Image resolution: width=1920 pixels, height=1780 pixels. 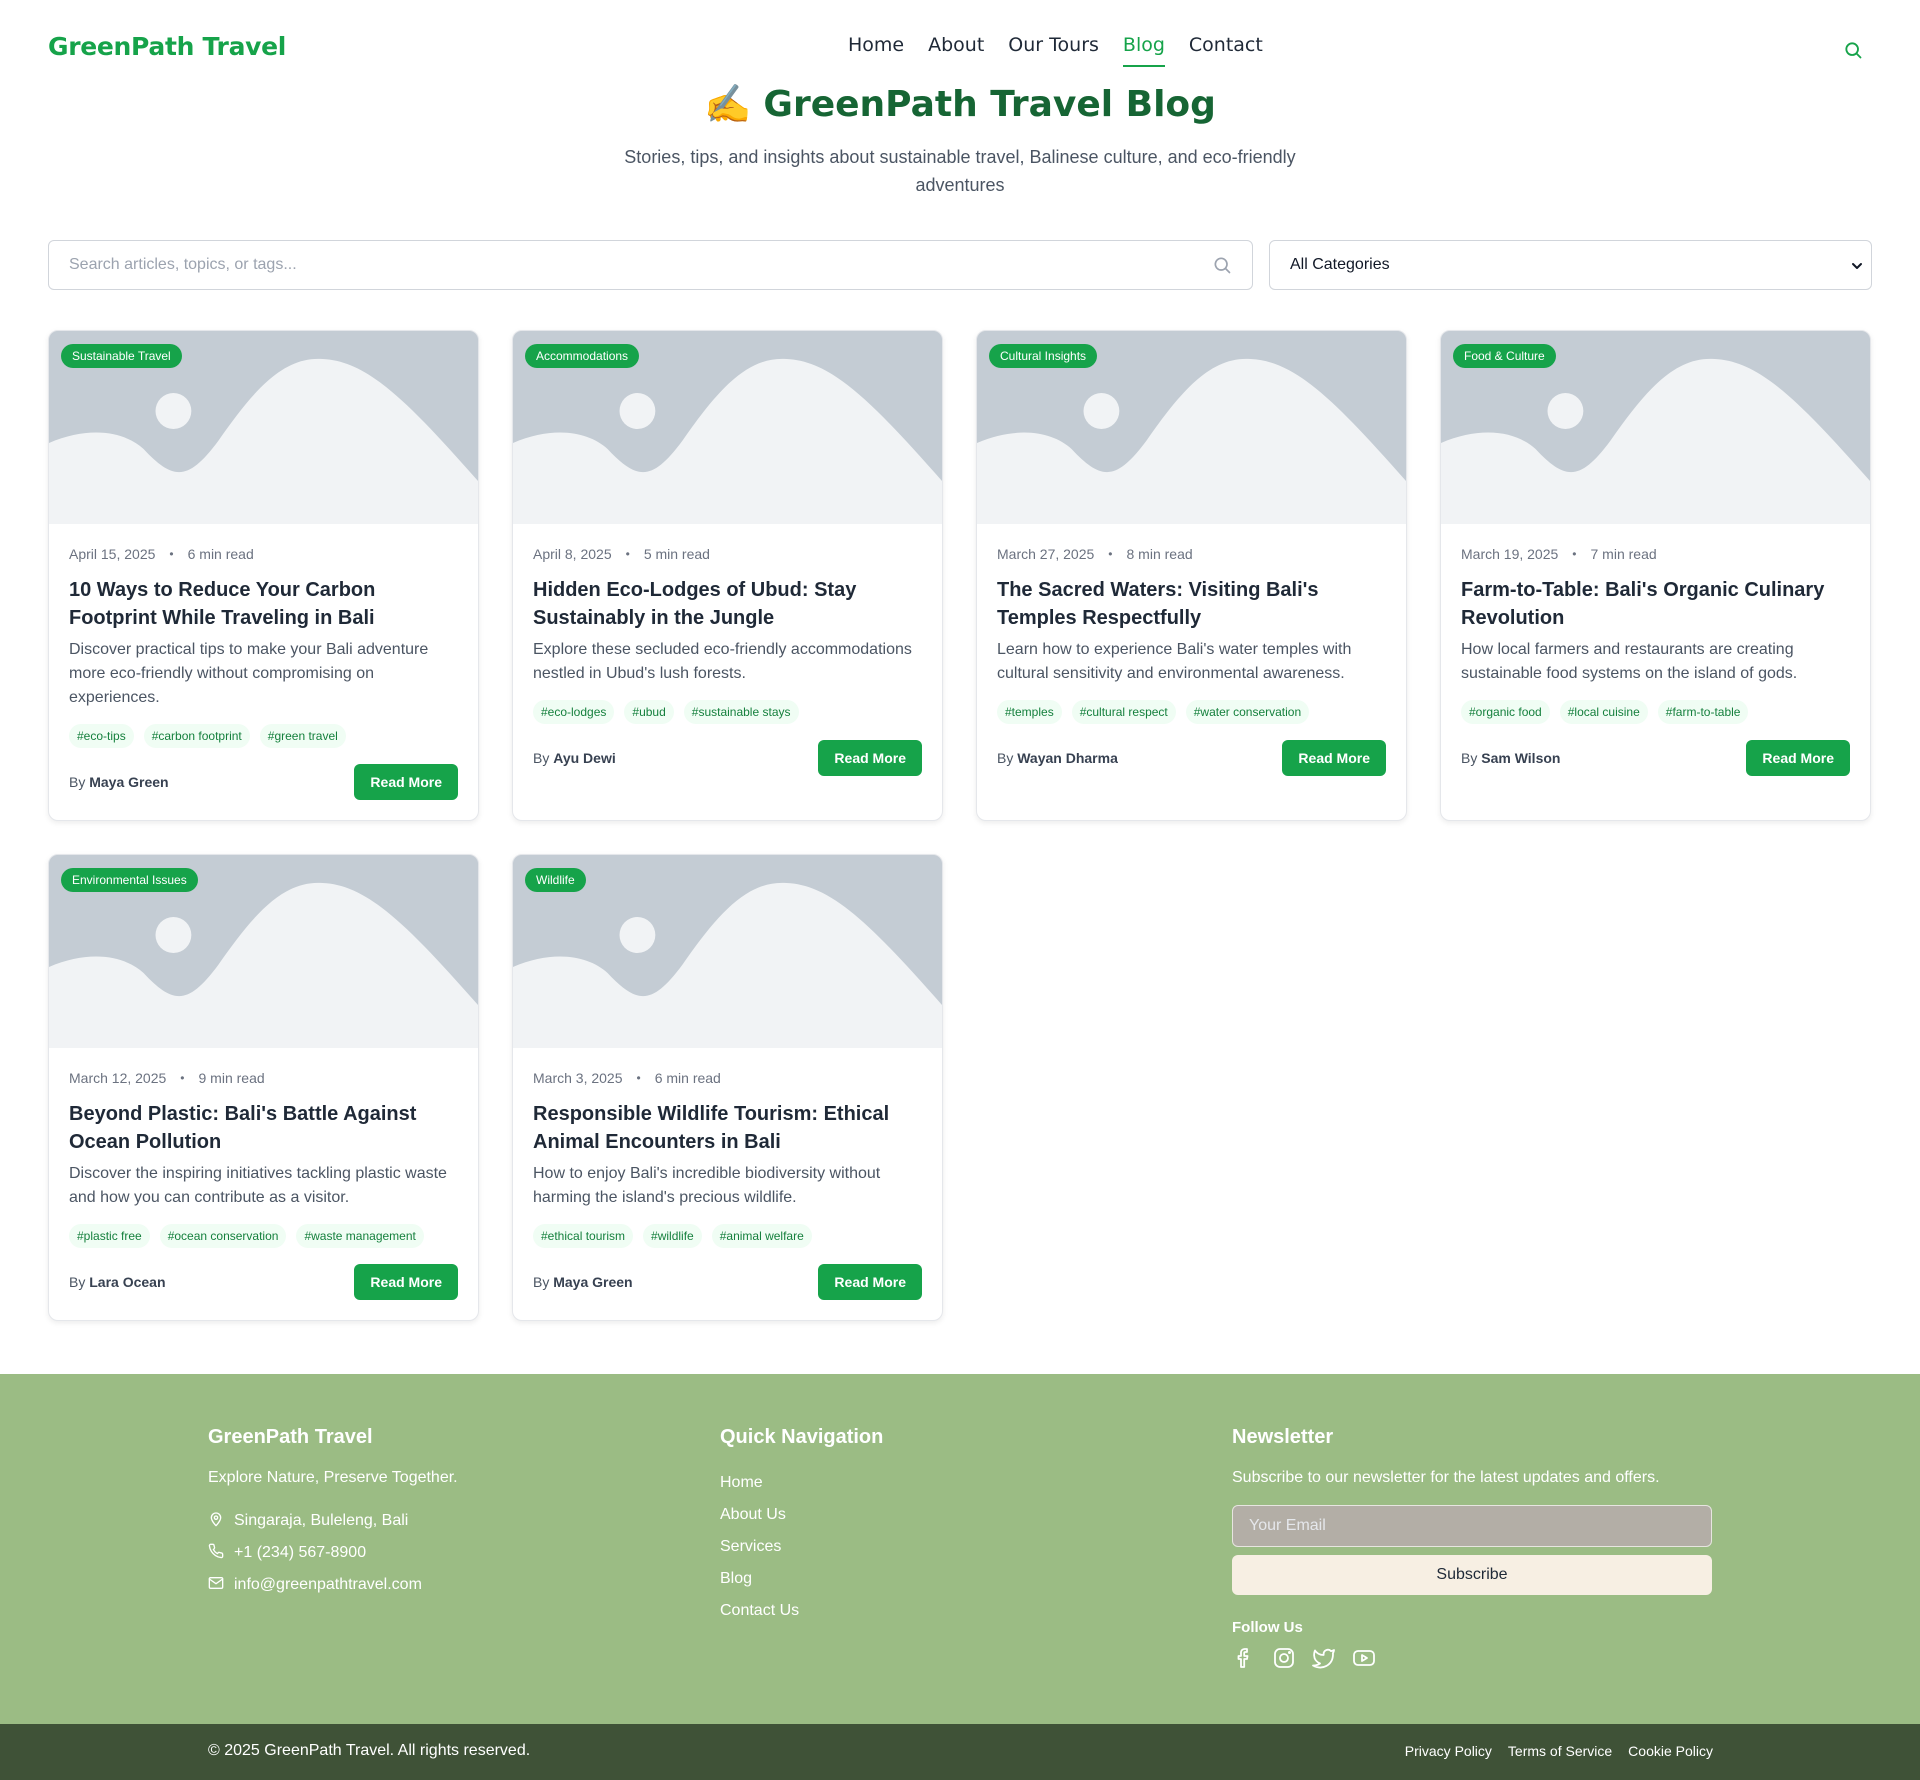 I want to click on post-tags: #eco-tips #carbon footprint #green travel, so click(x=263, y=736).